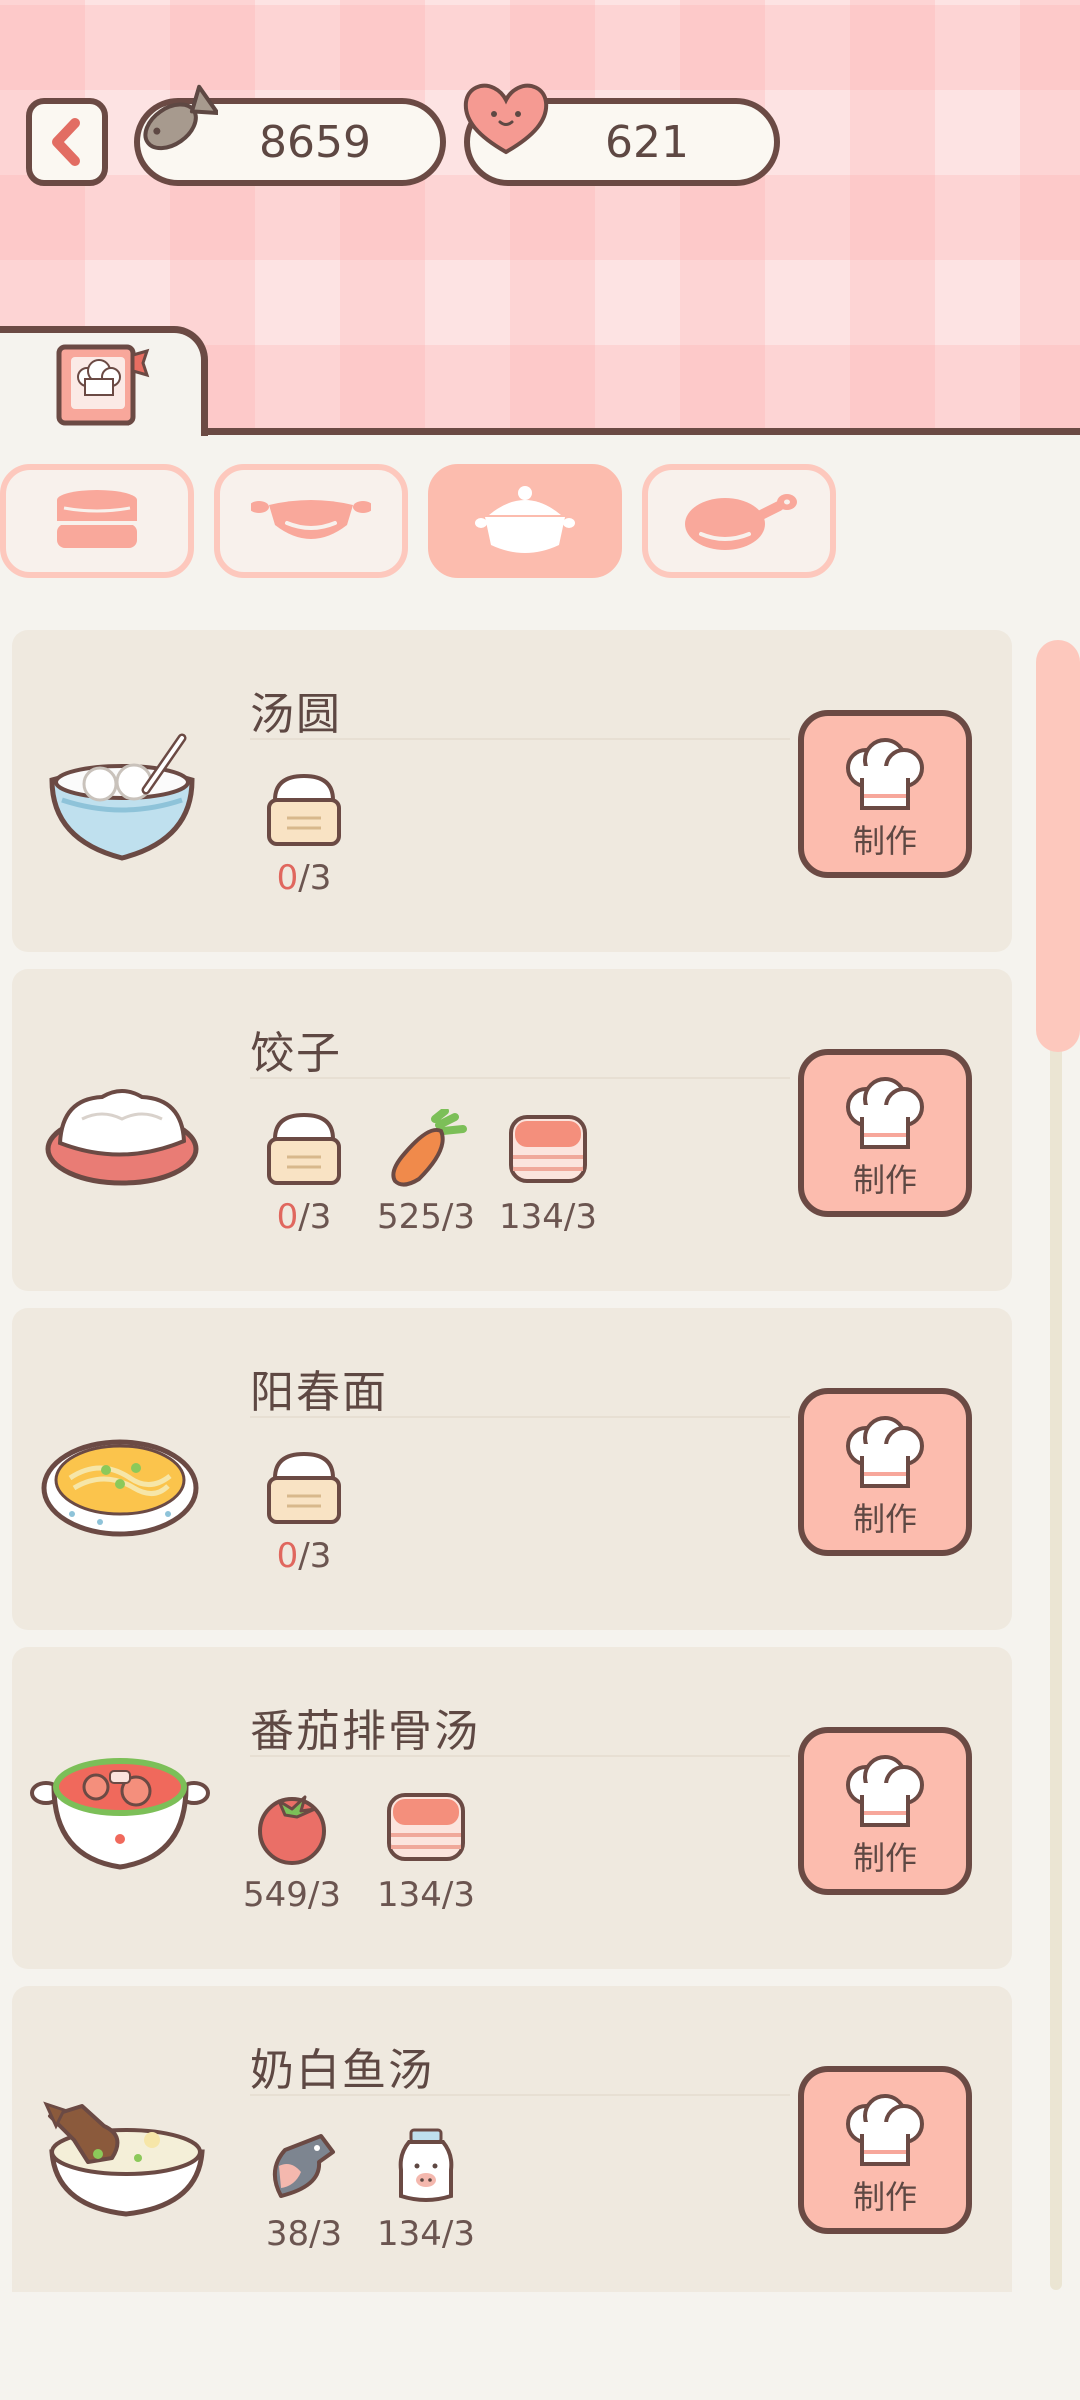  What do you see at coordinates (292, 1830) in the screenshot?
I see `tomato-icon` at bounding box center [292, 1830].